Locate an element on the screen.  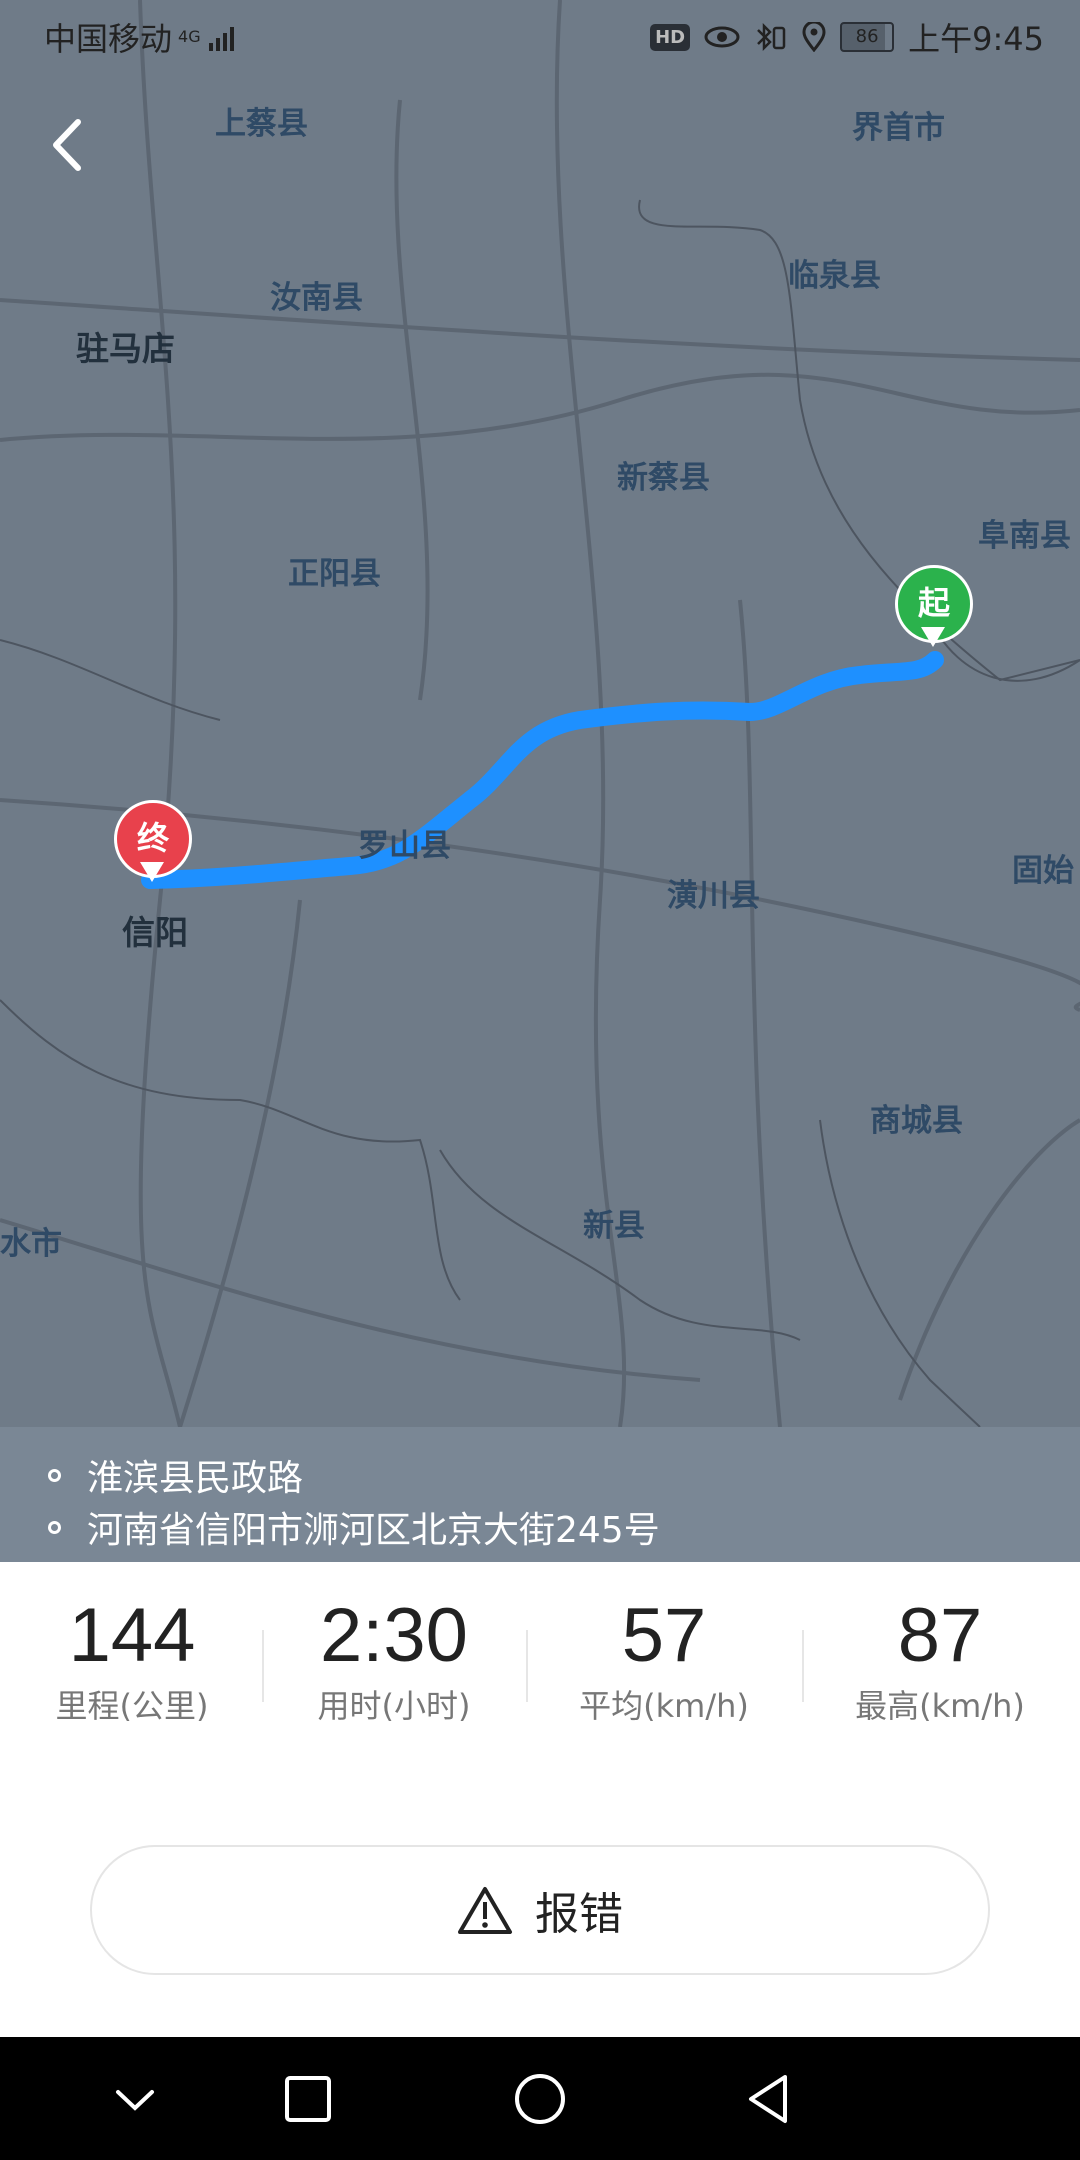
bluetooth-battery-icon is located at coordinates (771, 37).